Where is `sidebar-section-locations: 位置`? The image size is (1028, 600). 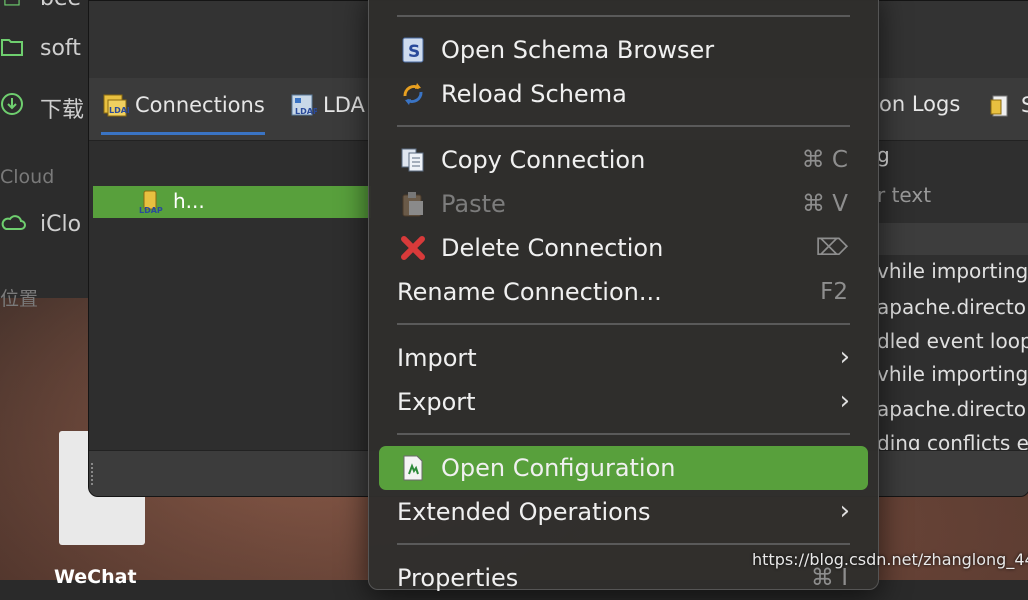 sidebar-section-locations: 位置 is located at coordinates (19, 299).